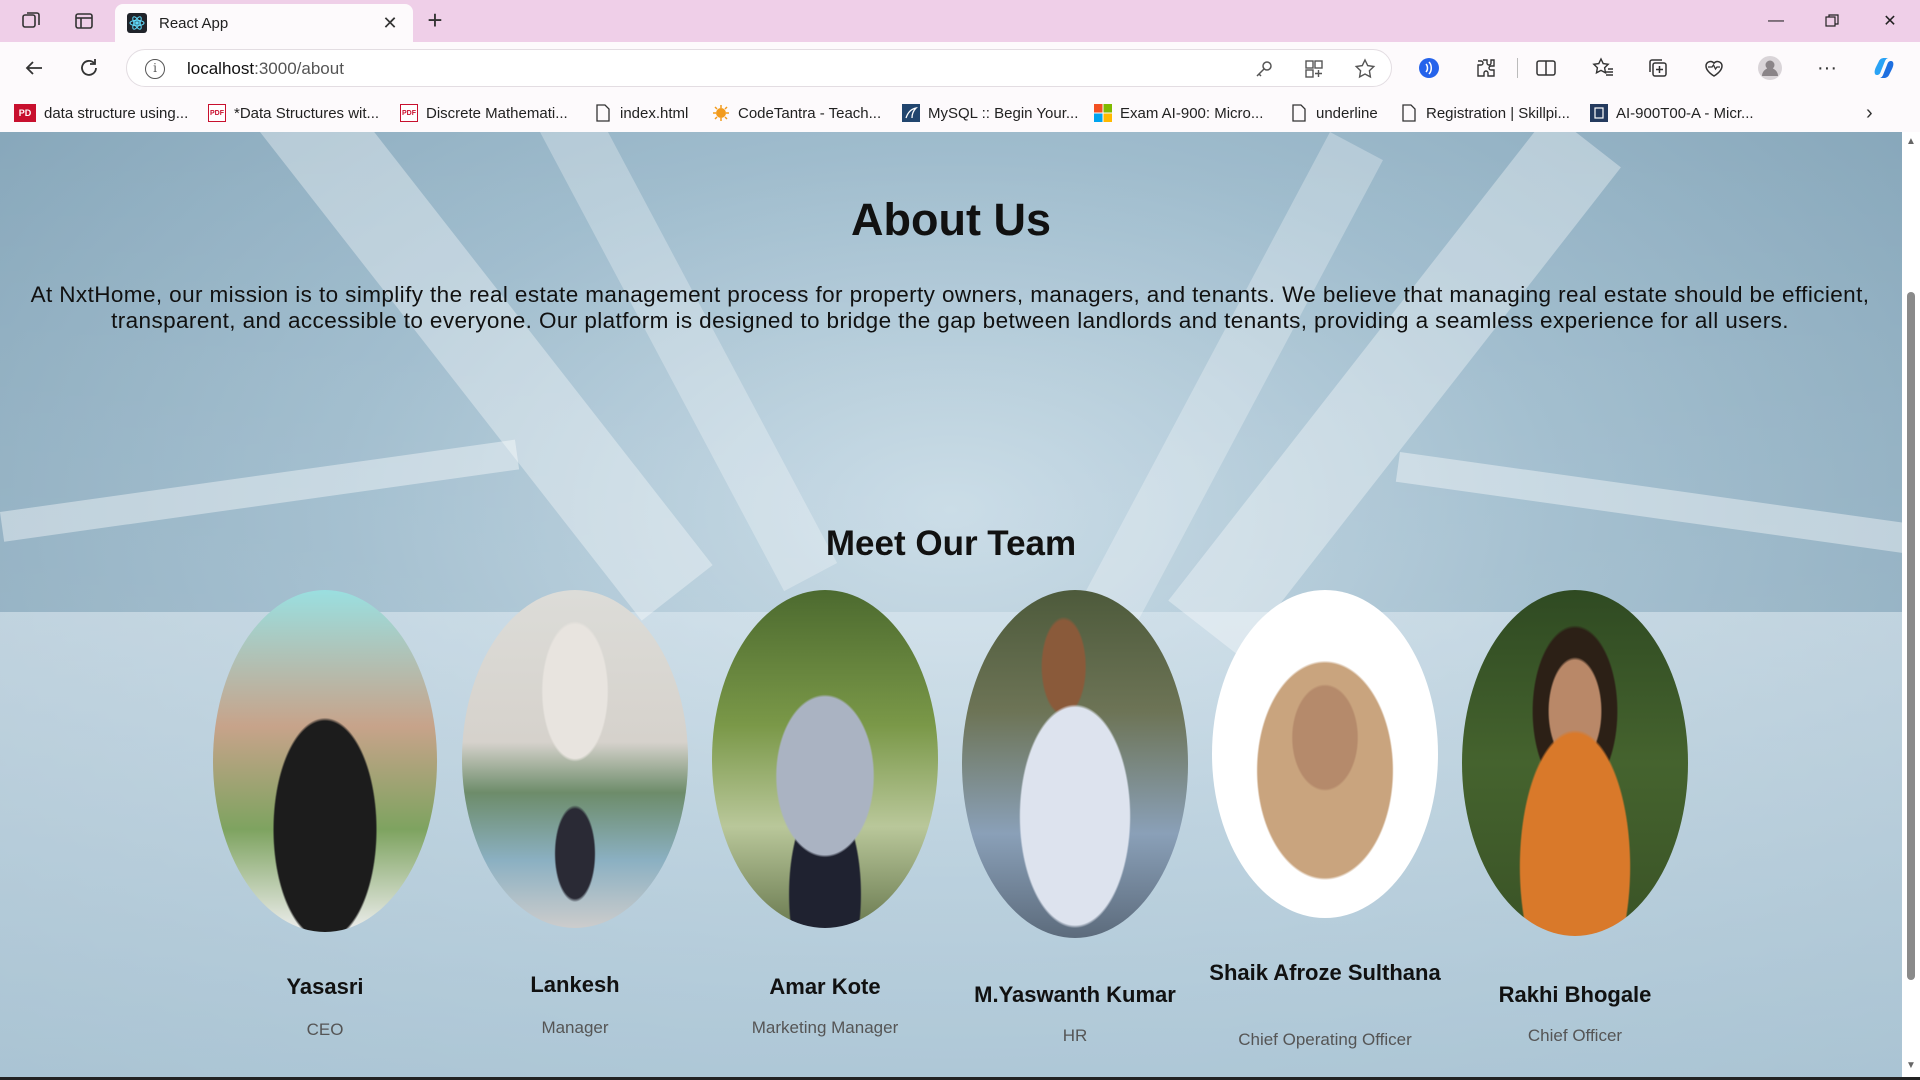  I want to click on site-info-icon: i, so click(155, 69).